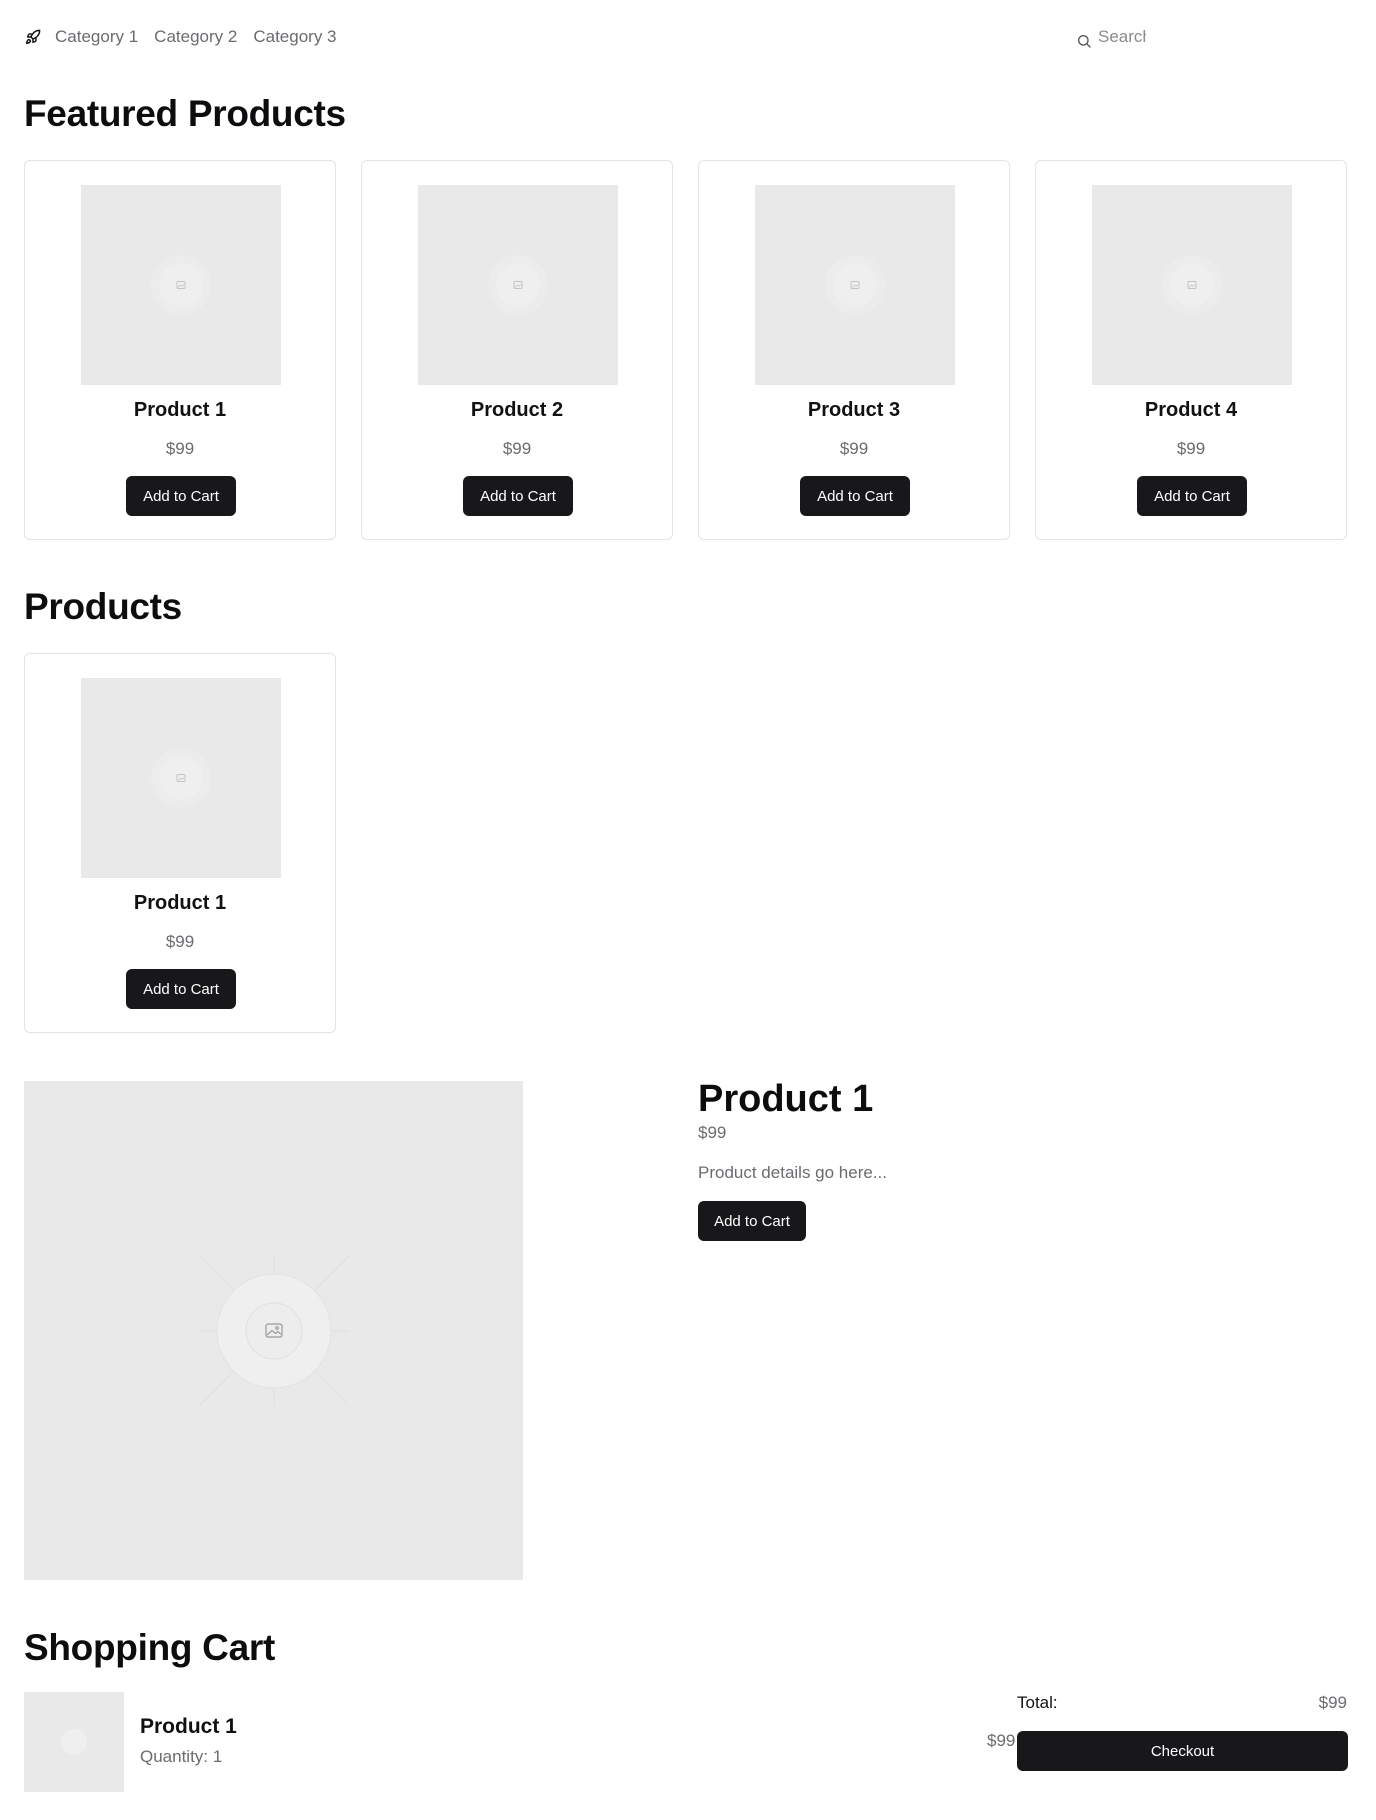  What do you see at coordinates (195, 37) in the screenshot?
I see `nav-link-category-2: Category 2` at bounding box center [195, 37].